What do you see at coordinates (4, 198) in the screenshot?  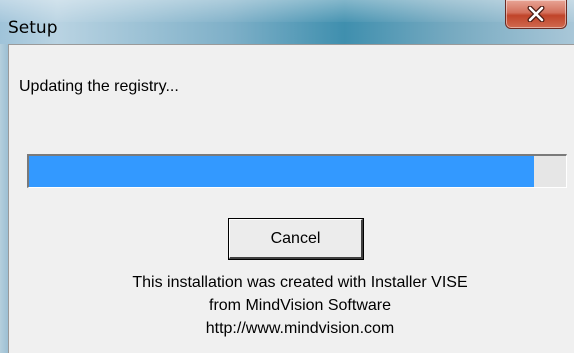 I see `window-frame-left` at bounding box center [4, 198].